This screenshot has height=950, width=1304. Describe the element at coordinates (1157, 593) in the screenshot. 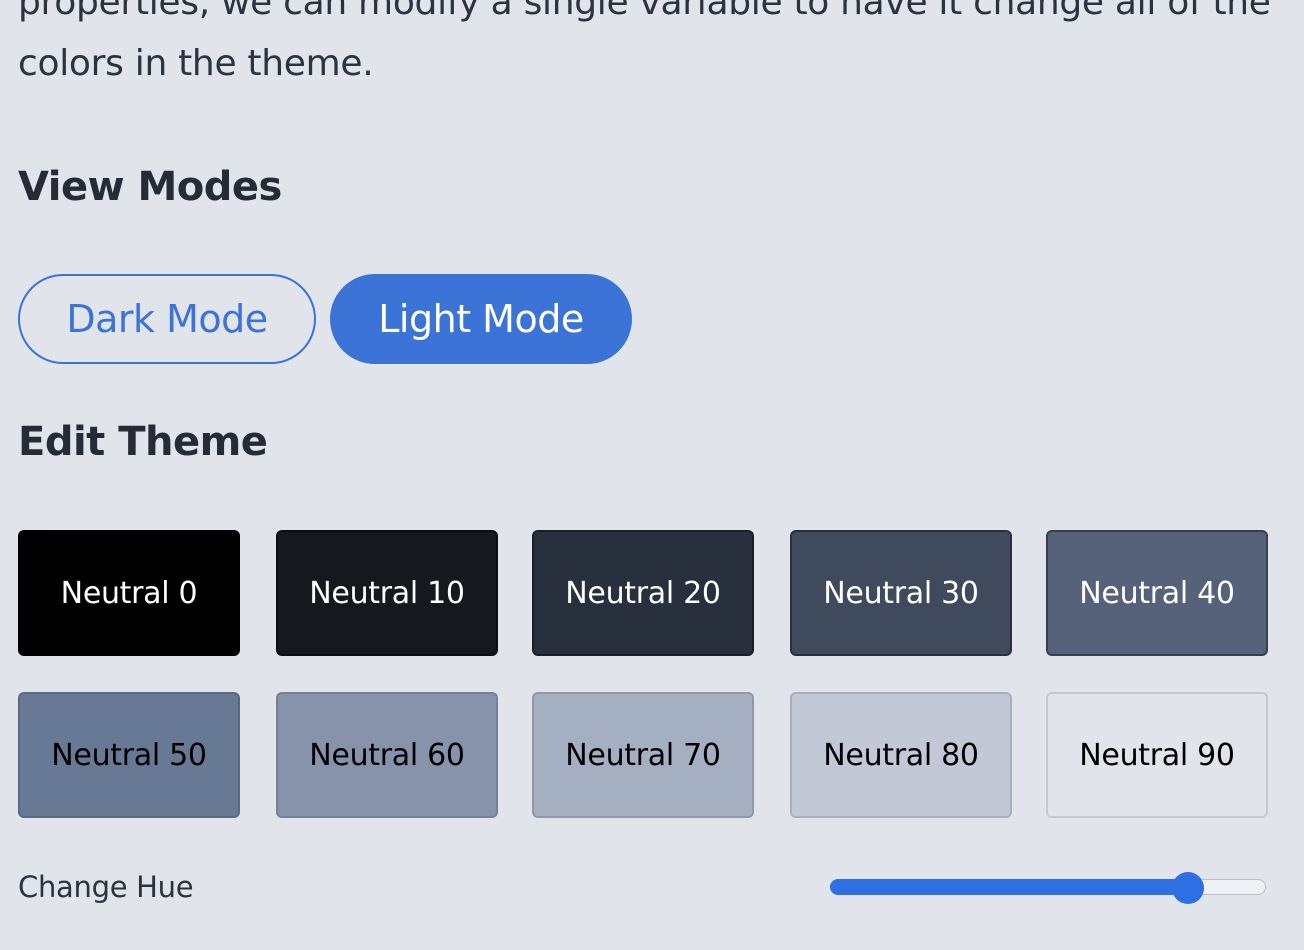

I see `swatch-neutral-40: Neutral 40` at that location.